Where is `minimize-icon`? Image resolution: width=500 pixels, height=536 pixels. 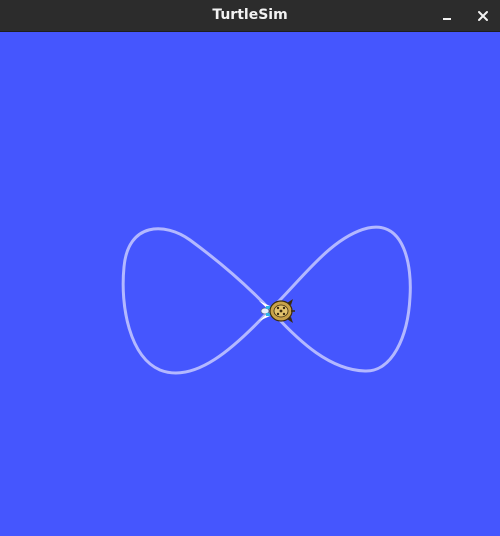
minimize-icon is located at coordinates (447, 19).